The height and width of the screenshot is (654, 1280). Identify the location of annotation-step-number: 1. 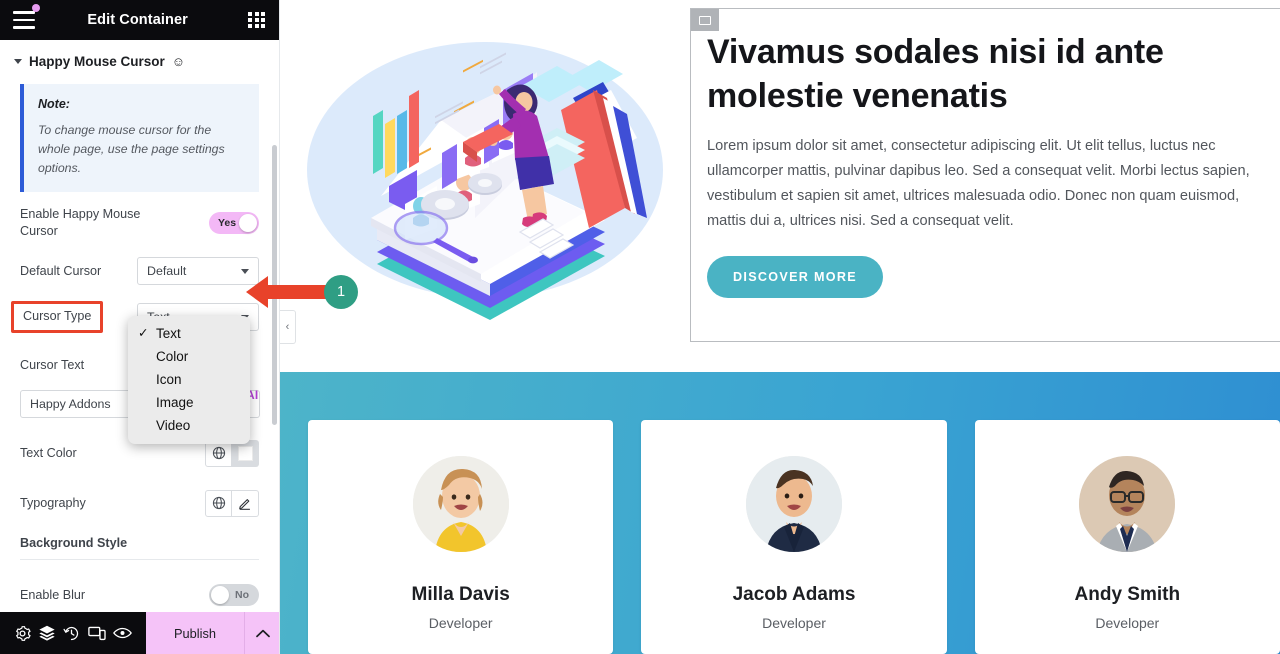
(341, 292).